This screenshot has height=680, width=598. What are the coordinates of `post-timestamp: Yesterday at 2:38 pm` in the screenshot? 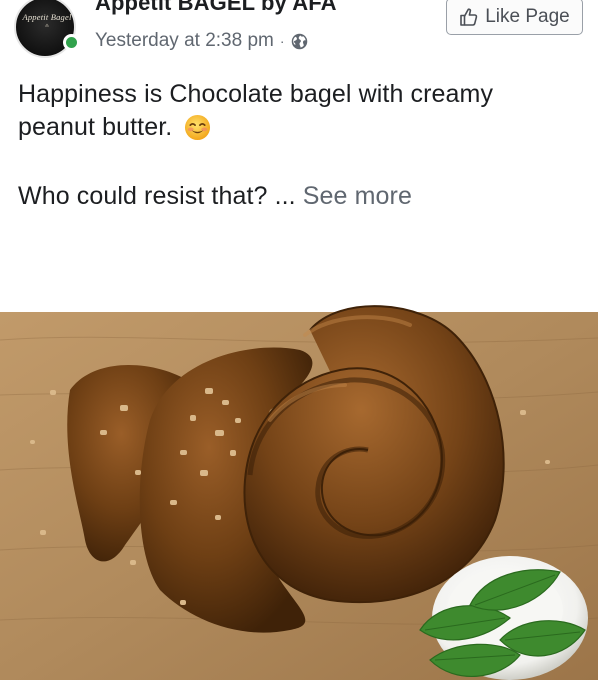 It's located at (184, 41).